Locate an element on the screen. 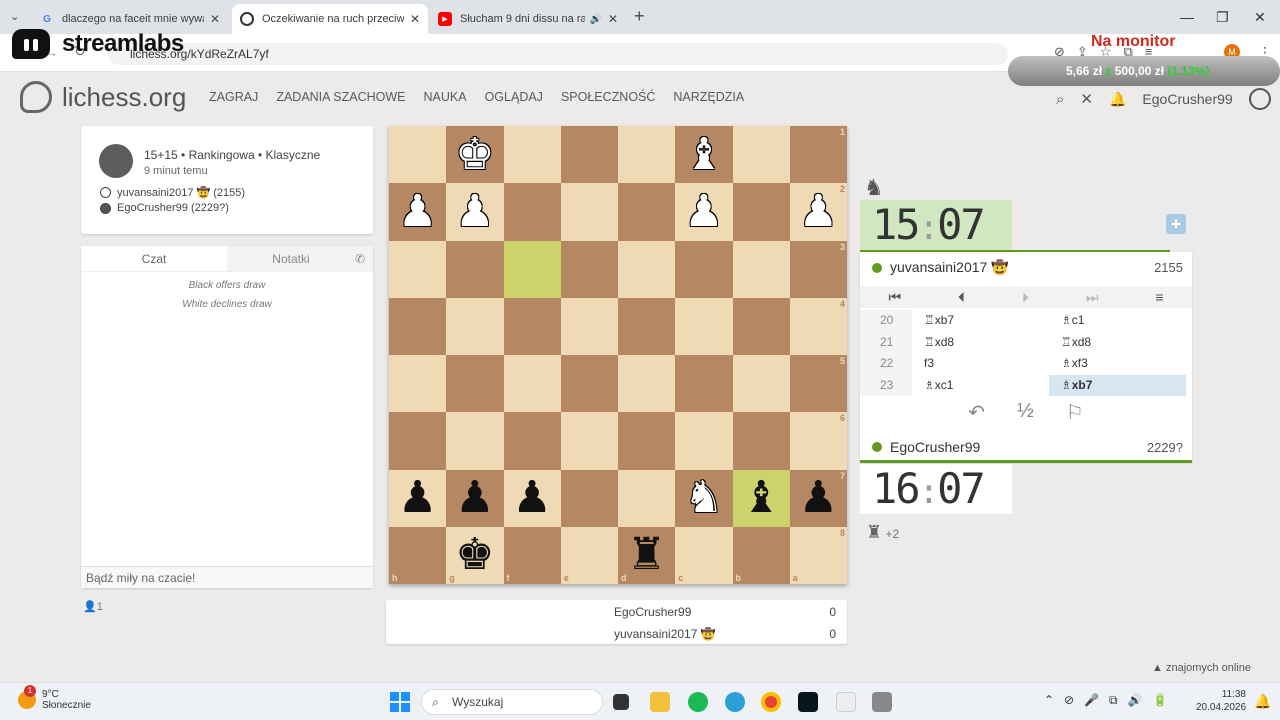 This screenshot has width=1280, height=720. opponent-name: yuvansaini2017 🤠 2155 is located at coordinates (1027, 267).